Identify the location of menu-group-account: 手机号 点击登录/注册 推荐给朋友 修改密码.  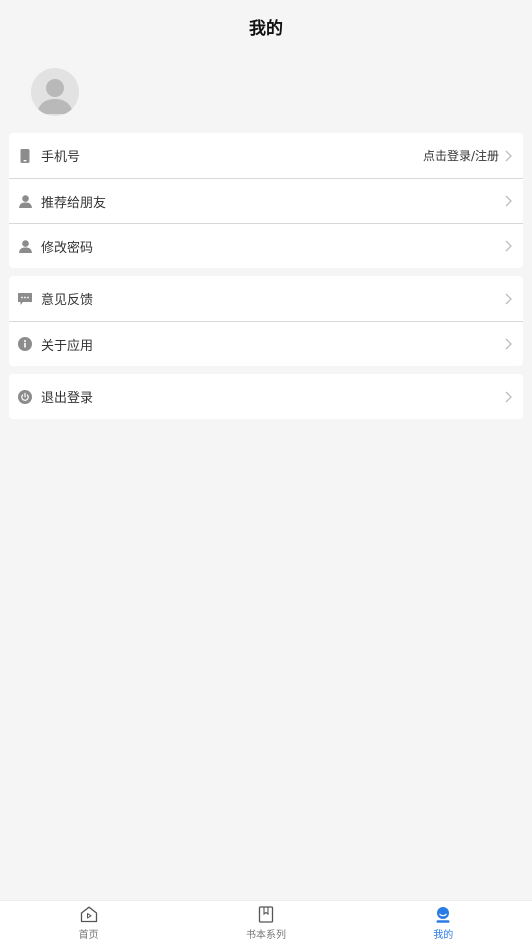
(266, 200).